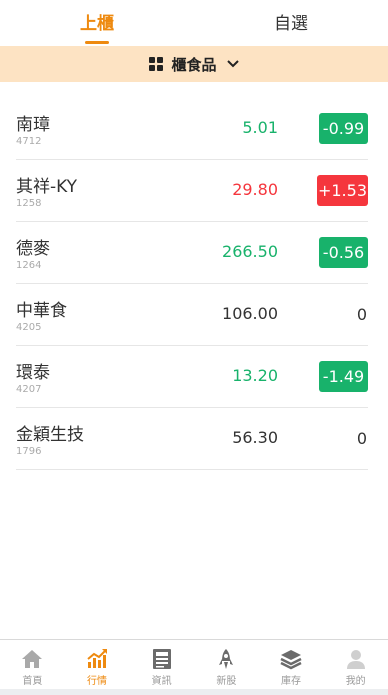  What do you see at coordinates (156, 64) in the screenshot?
I see `grid-icon` at bounding box center [156, 64].